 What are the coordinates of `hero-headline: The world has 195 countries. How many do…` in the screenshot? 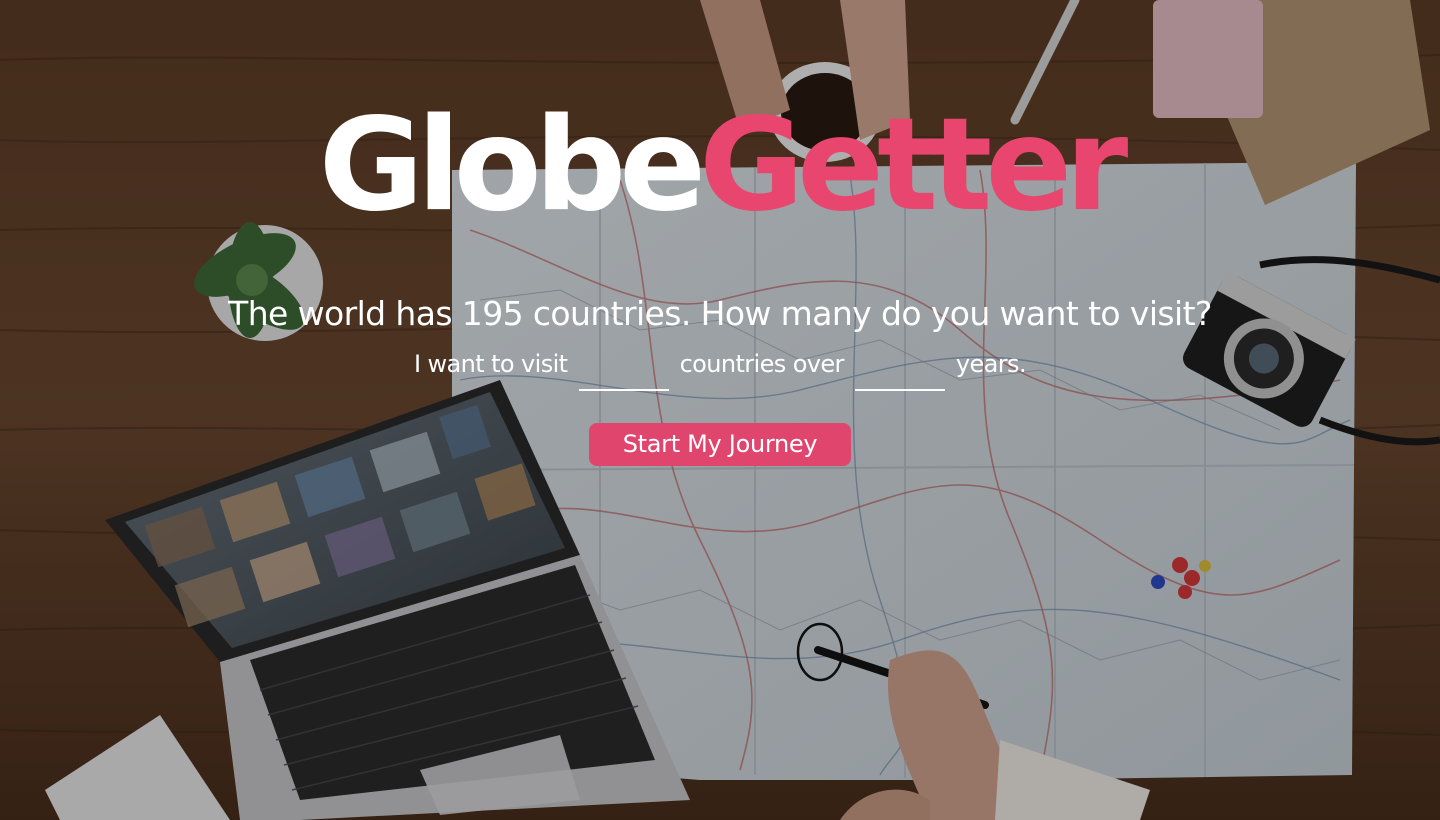 It's located at (720, 313).